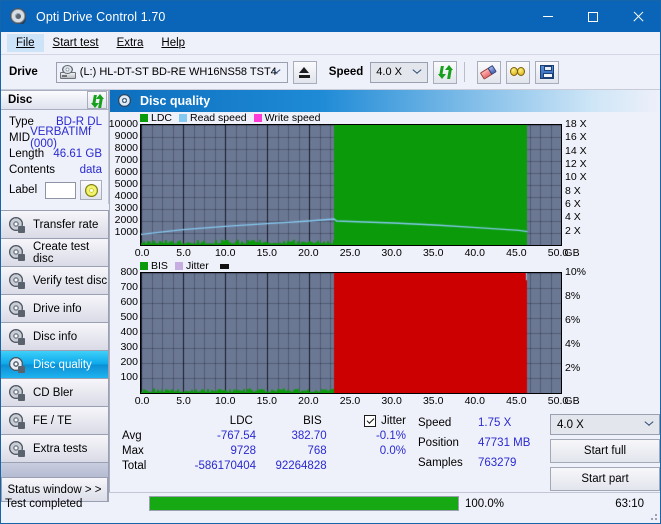 This screenshot has height=524, width=661. What do you see at coordinates (304, 72) in the screenshot?
I see `eject-button` at bounding box center [304, 72].